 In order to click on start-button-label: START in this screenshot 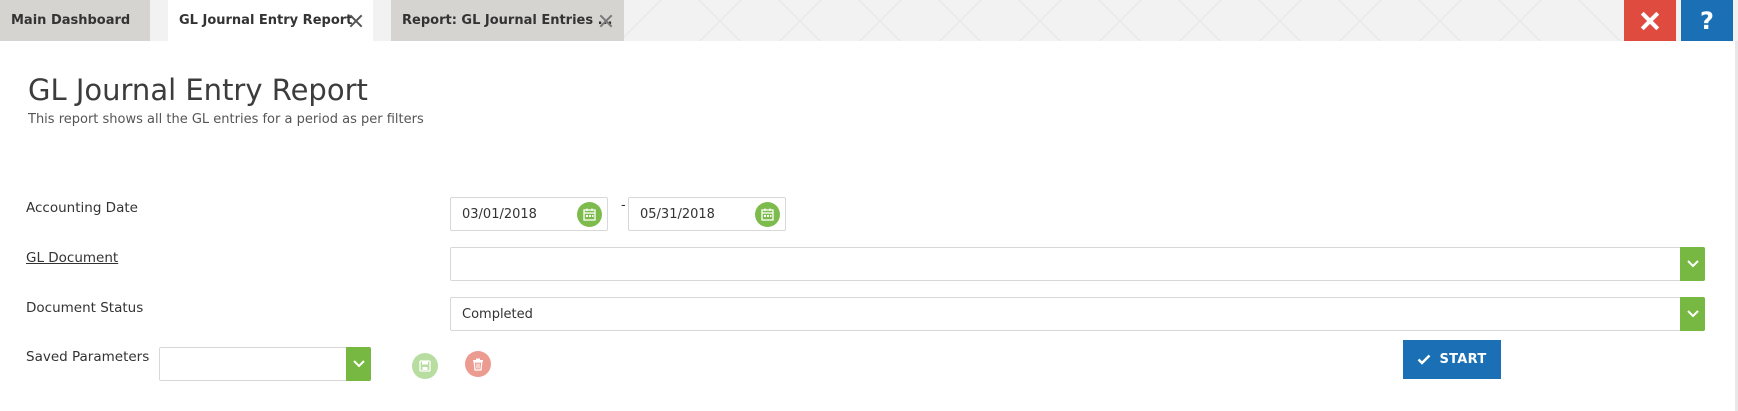, I will do `click(1463, 359)`.